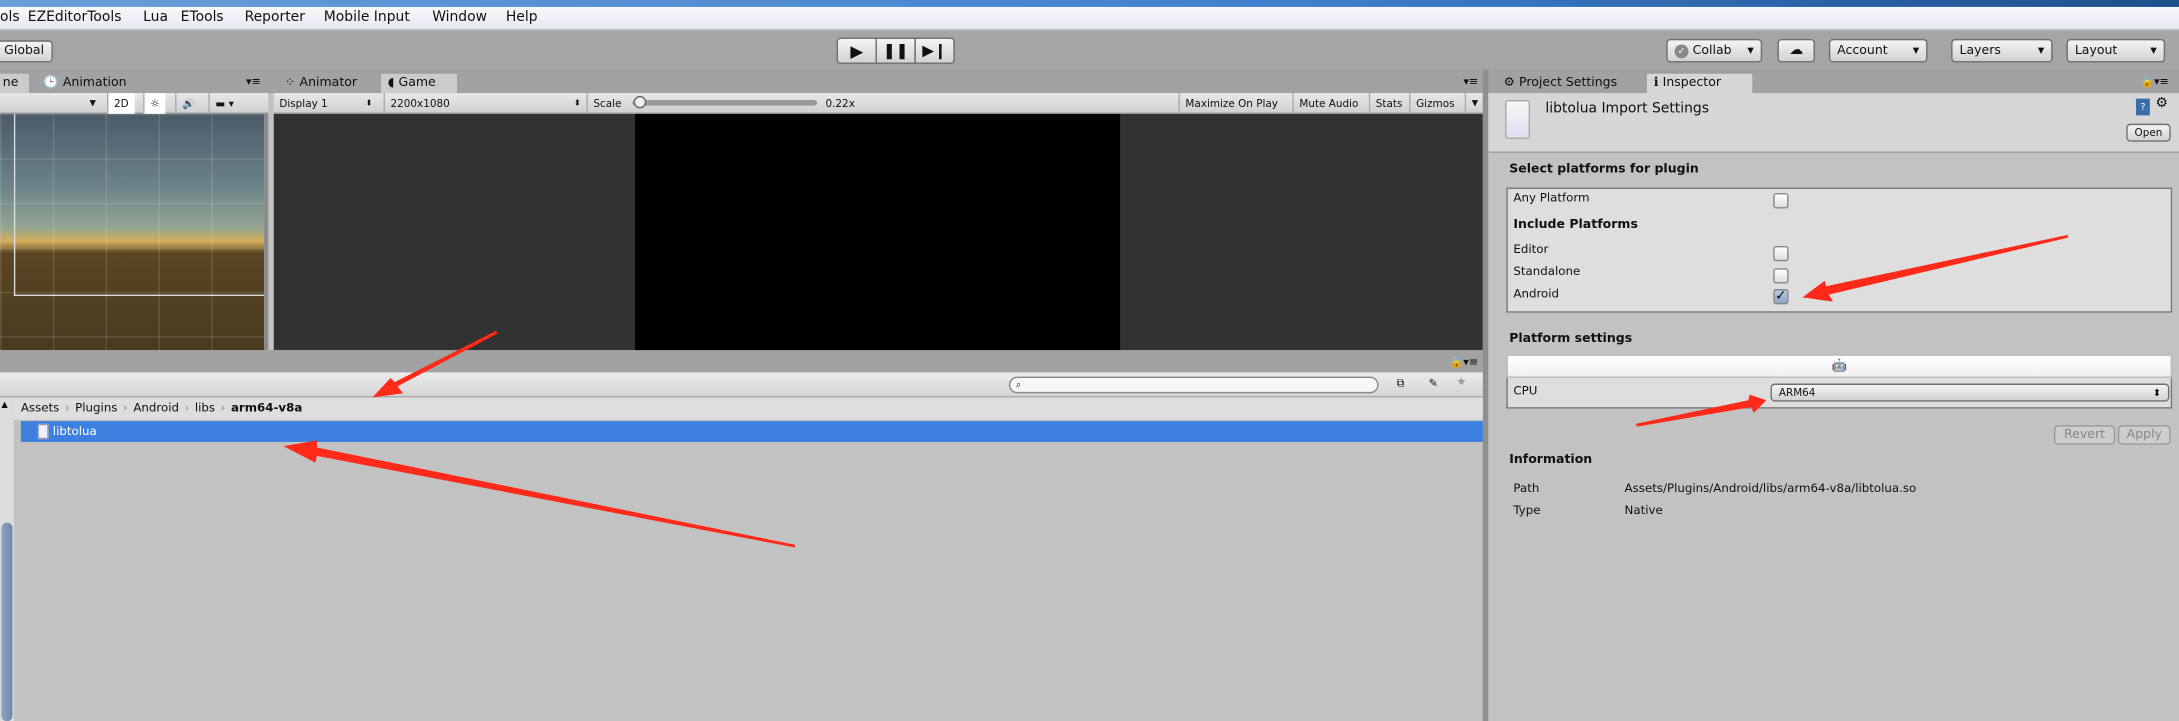  What do you see at coordinates (435, 364) in the screenshot?
I see `annotation-arrow-breadcrumb` at bounding box center [435, 364].